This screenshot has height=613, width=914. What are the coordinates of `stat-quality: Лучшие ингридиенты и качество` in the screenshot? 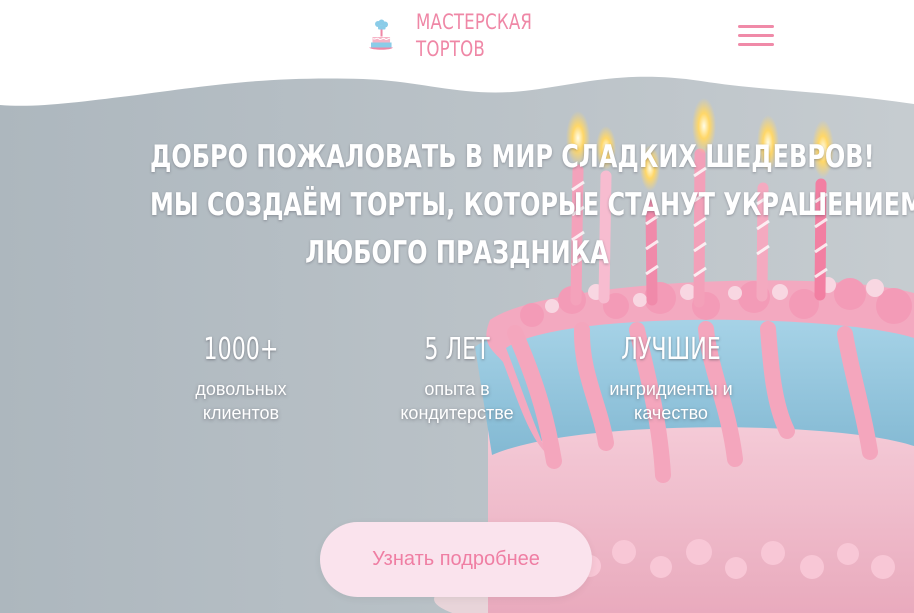 It's located at (671, 377).